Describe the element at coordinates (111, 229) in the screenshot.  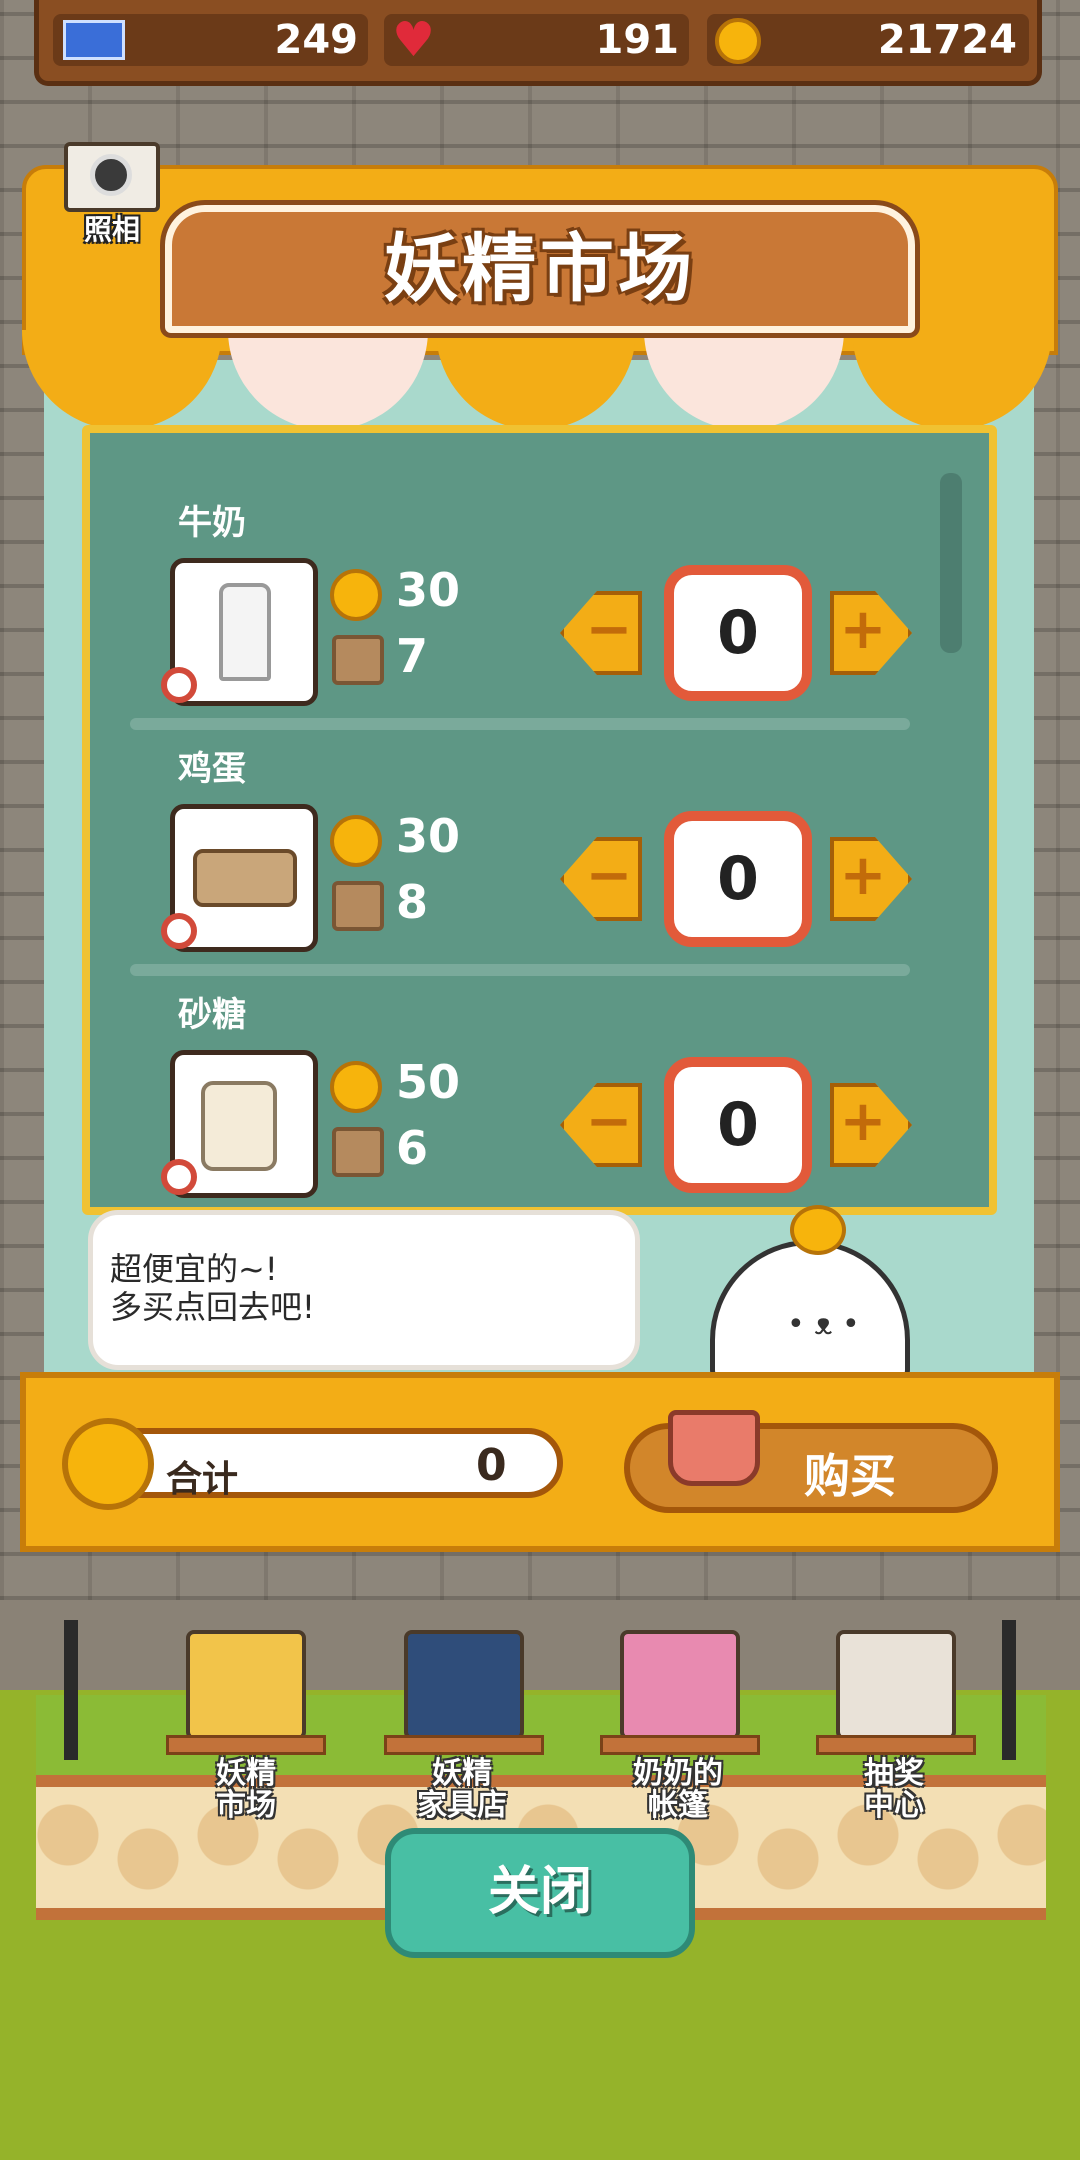
I see `camera-label: 照相` at that location.